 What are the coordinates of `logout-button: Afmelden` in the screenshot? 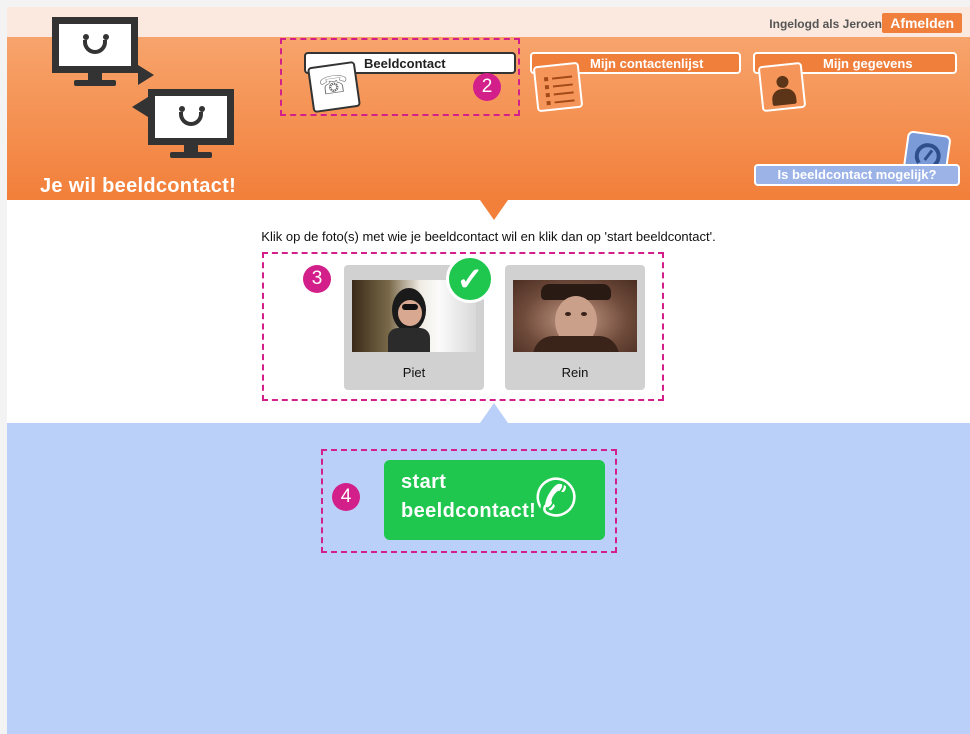 It's located at (922, 23).